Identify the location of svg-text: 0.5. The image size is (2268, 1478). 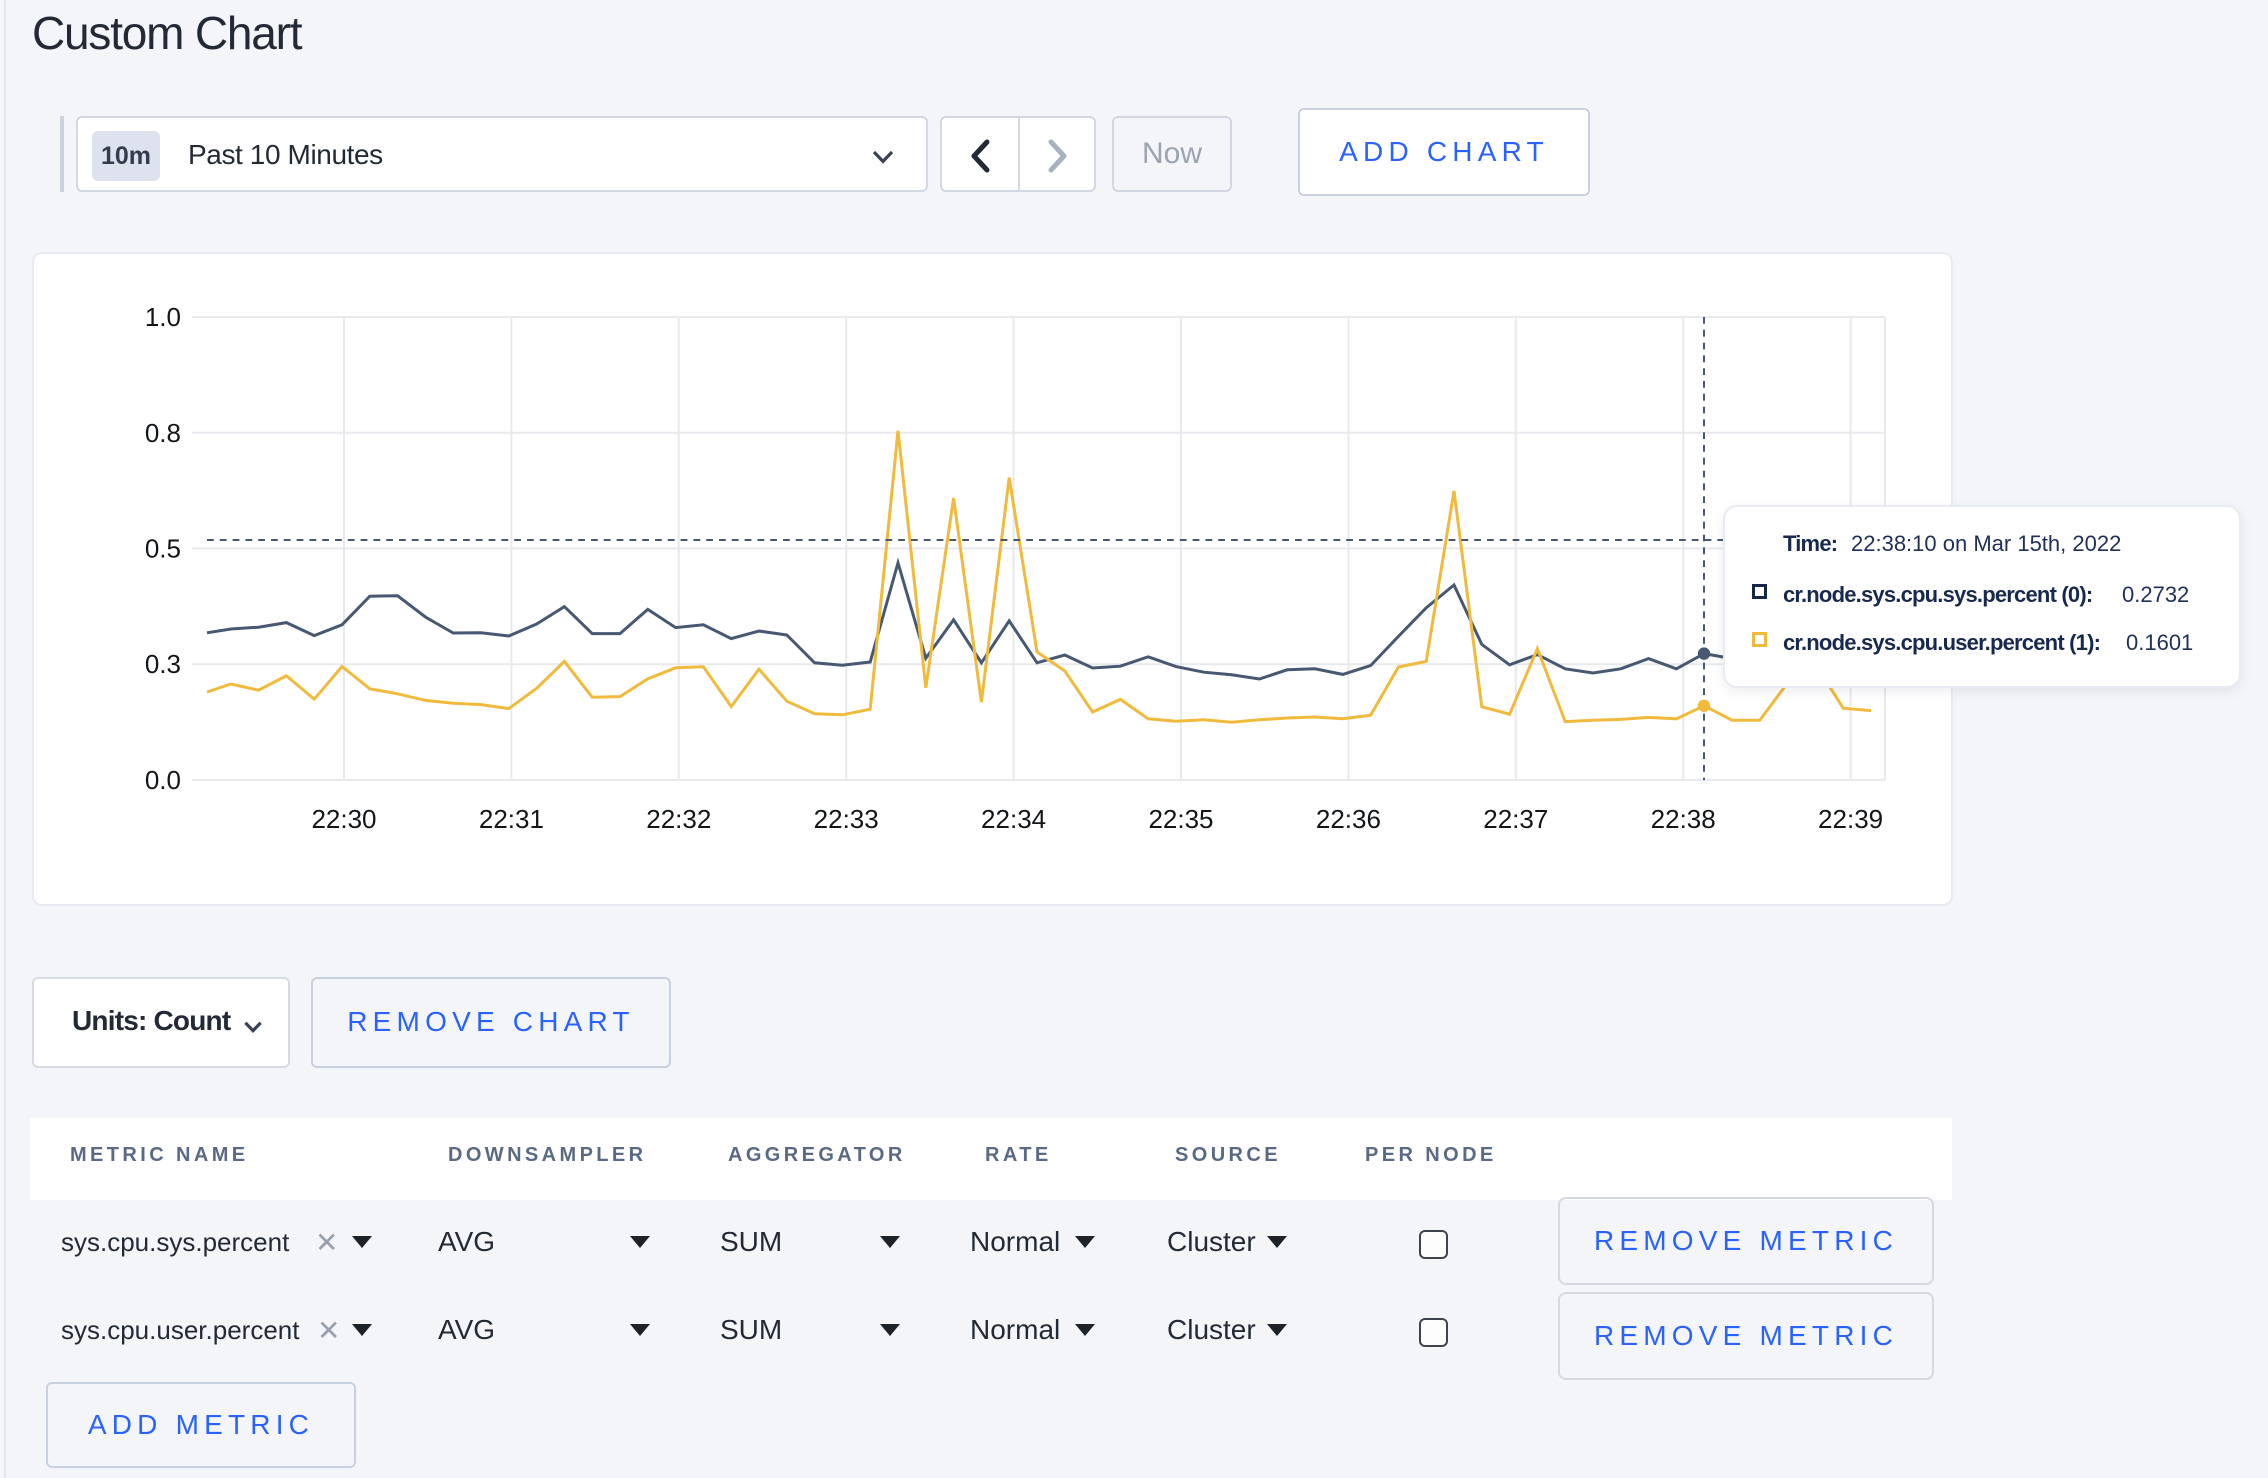
(163, 549).